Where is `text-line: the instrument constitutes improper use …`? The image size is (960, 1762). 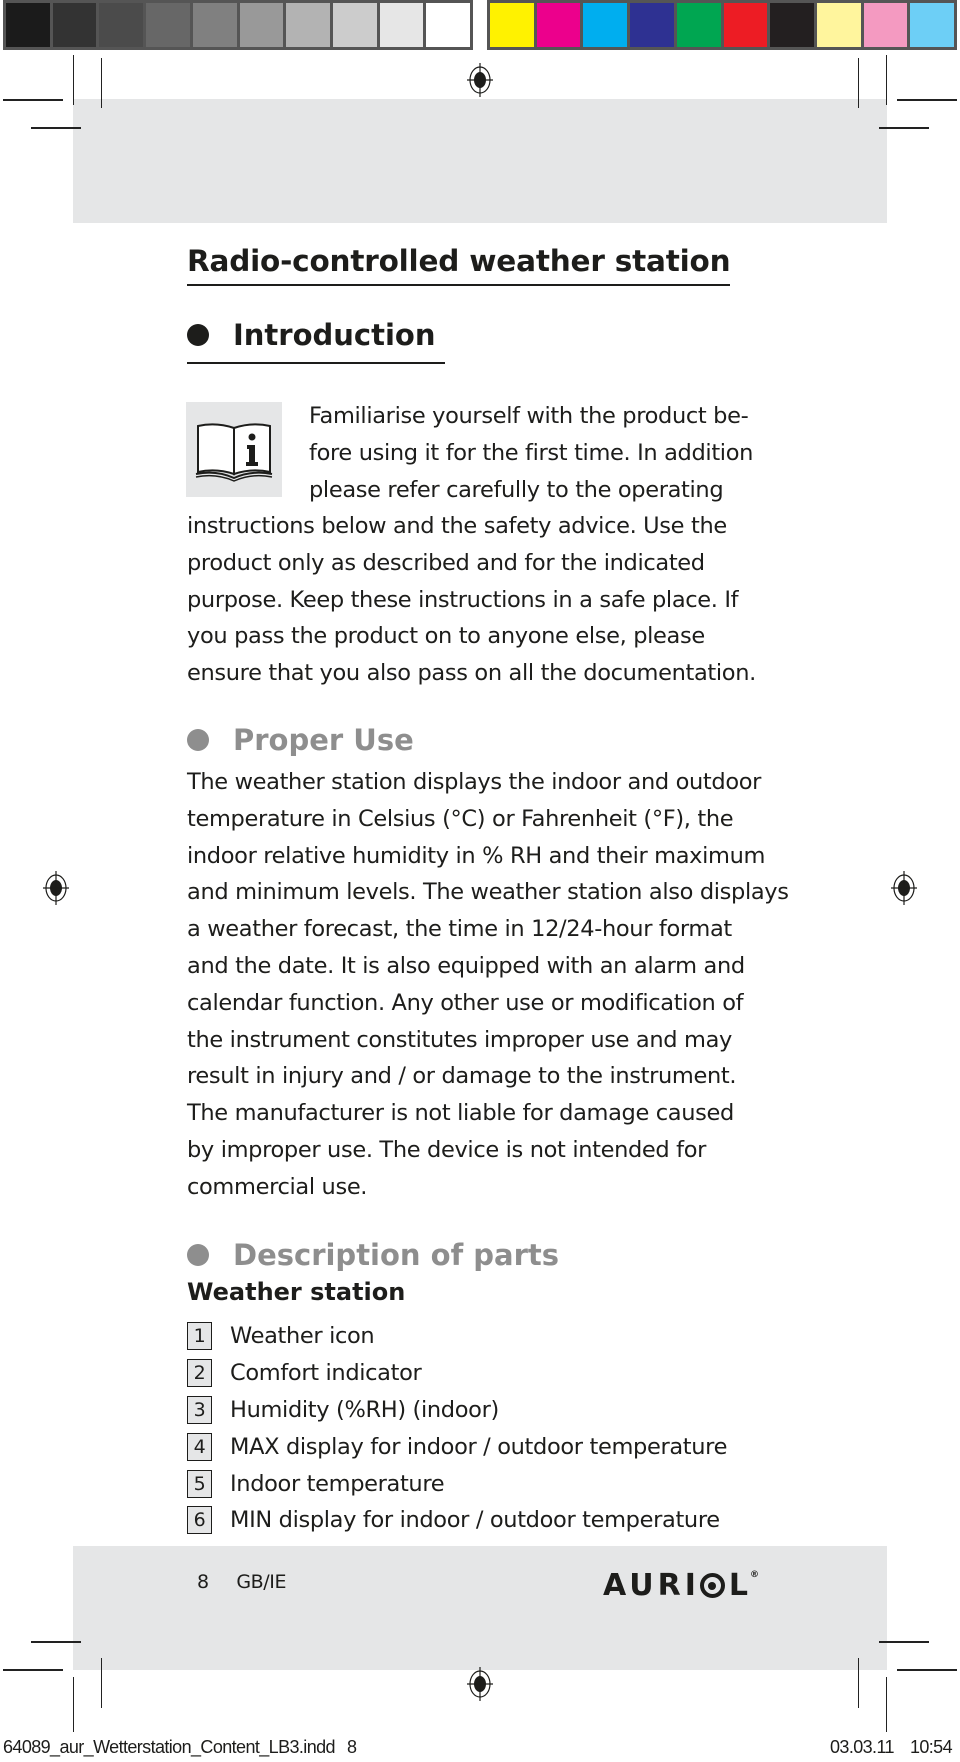
text-line: the instrument constitutes improper use … is located at coordinates (459, 1039).